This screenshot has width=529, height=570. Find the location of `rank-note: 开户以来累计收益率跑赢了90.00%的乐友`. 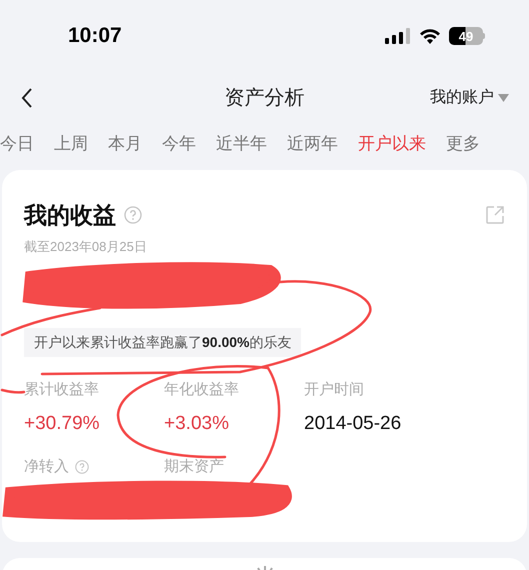

rank-note: 开户以来累计收益率跑赢了90.00%的乐友 is located at coordinates (163, 342).